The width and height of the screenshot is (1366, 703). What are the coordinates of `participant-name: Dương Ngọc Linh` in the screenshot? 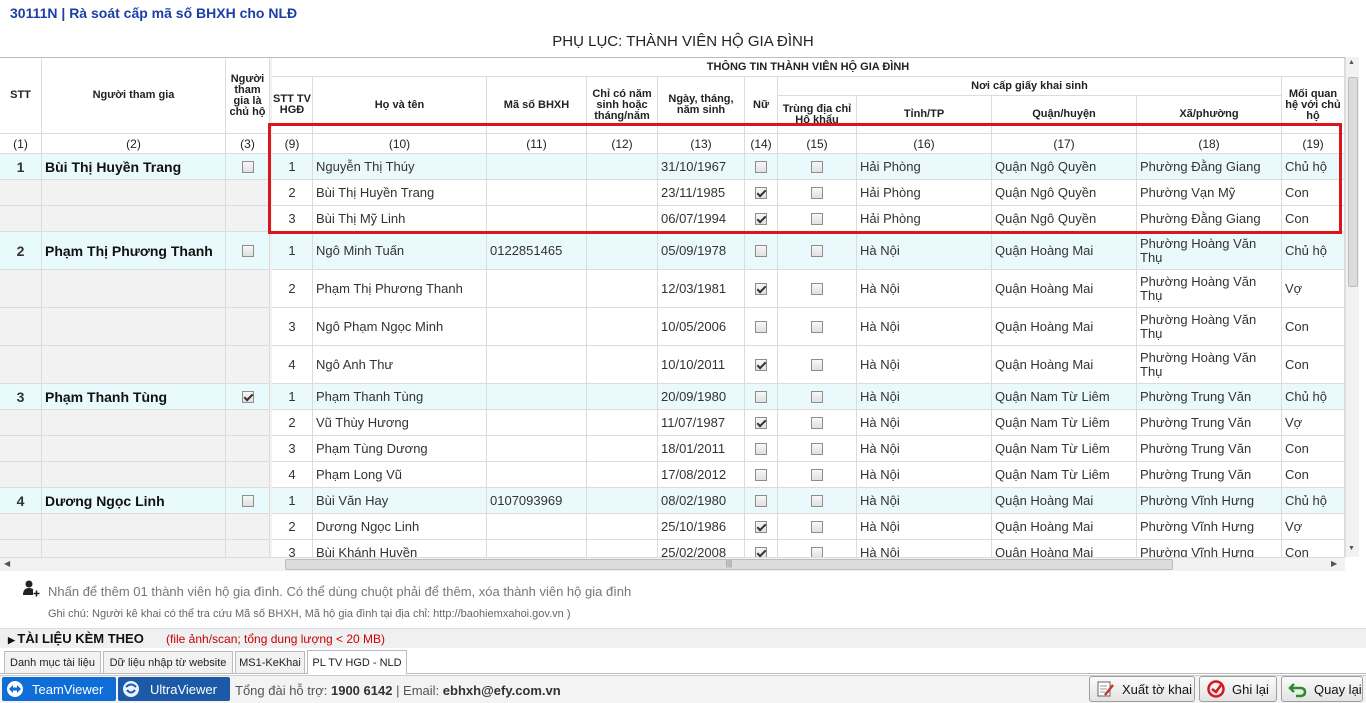 It's located at (134, 501).